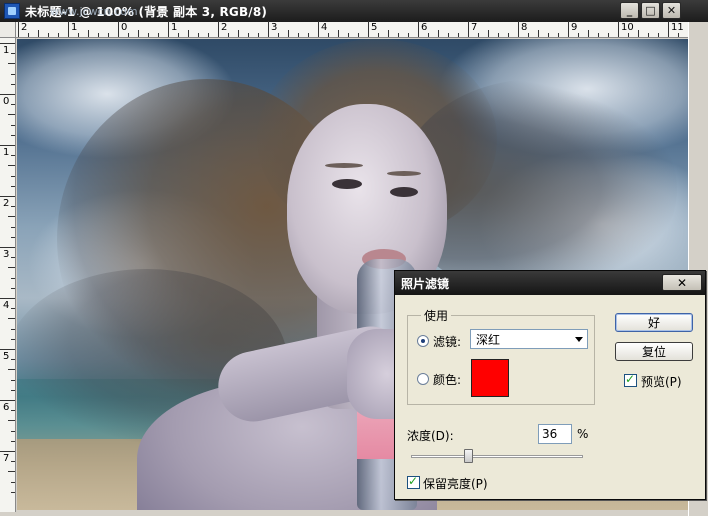 The height and width of the screenshot is (516, 708). I want to click on density-input: 36, so click(555, 434).